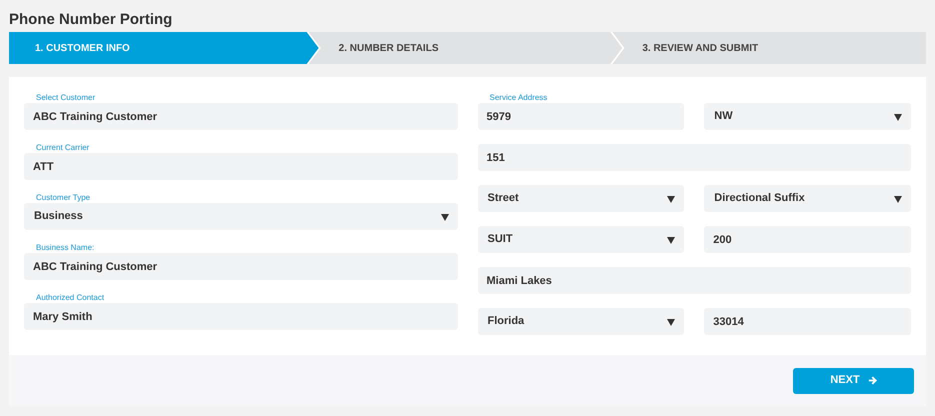  What do you see at coordinates (694, 157) in the screenshot?
I see `input-field: 151` at bounding box center [694, 157].